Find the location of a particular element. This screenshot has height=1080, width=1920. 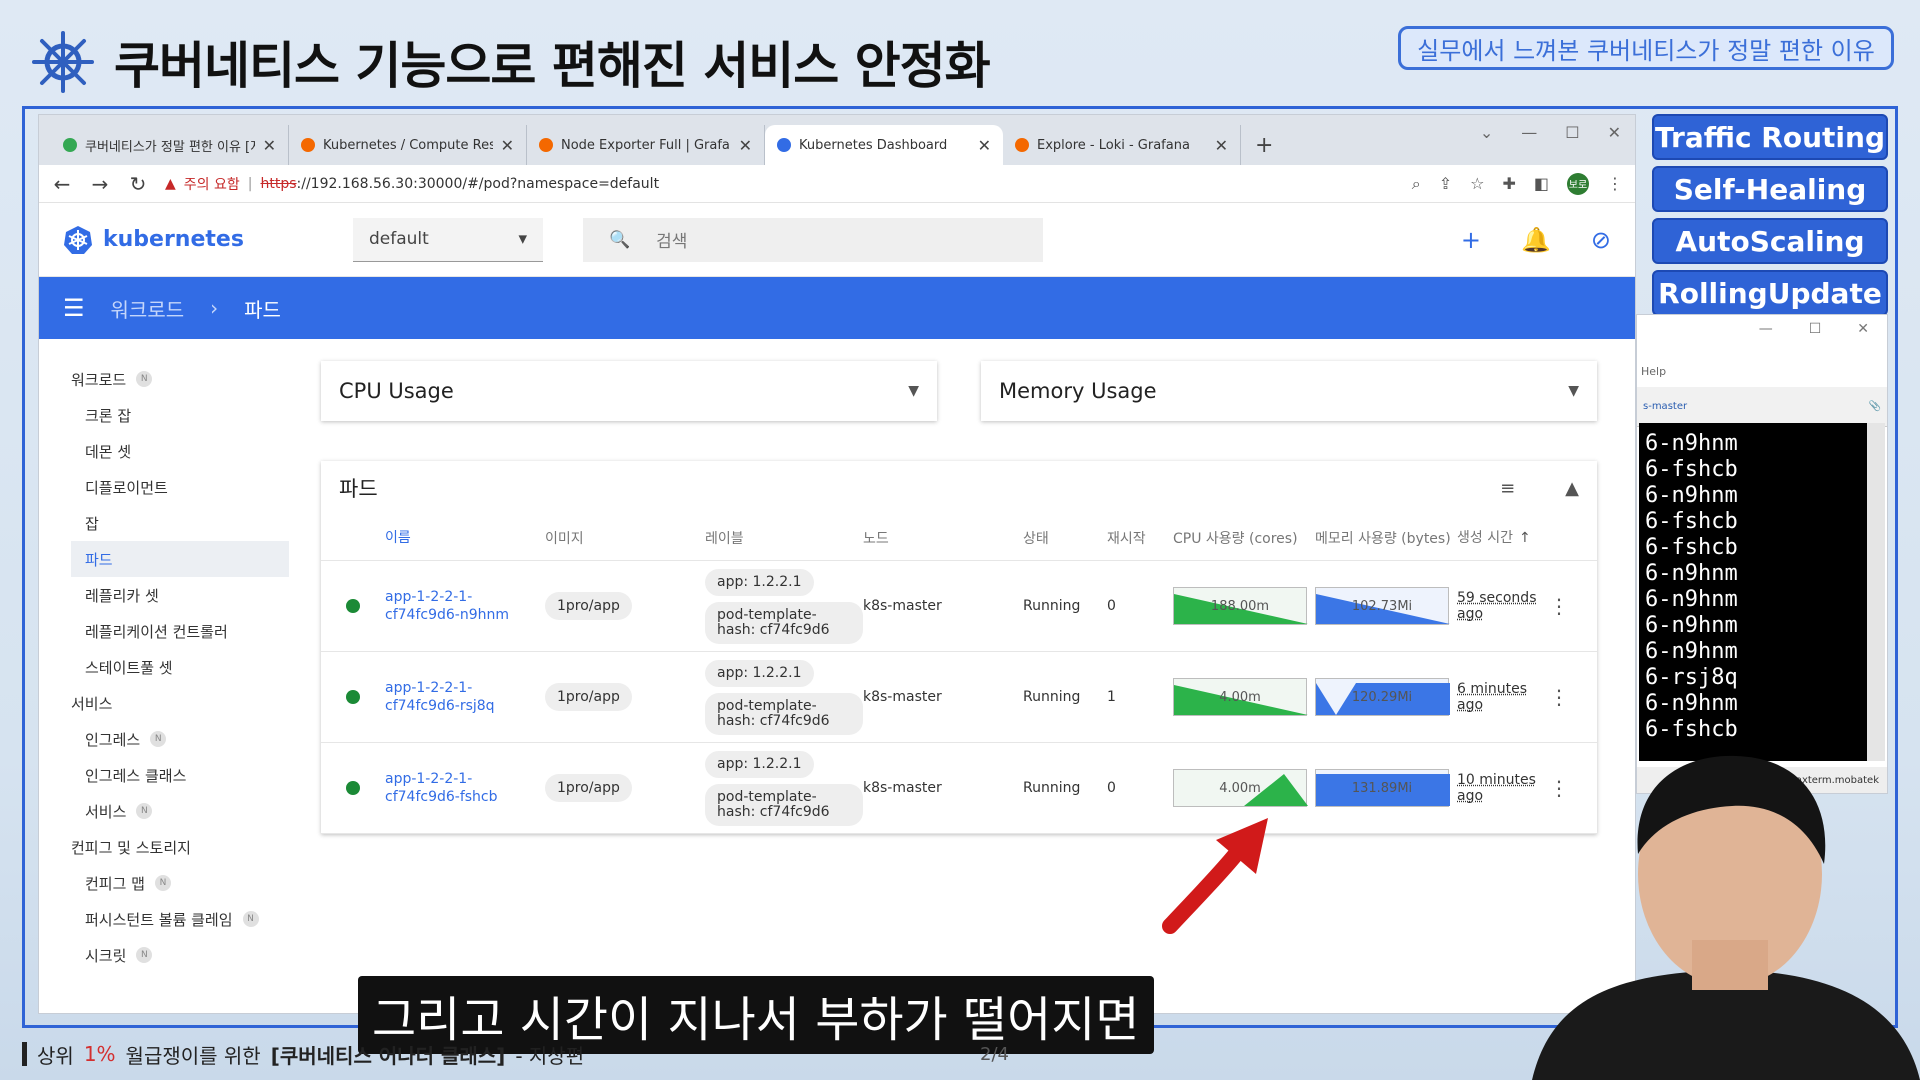

sidebar-item-ingress-classes: 인그레스 클래스 is located at coordinates (185, 775).